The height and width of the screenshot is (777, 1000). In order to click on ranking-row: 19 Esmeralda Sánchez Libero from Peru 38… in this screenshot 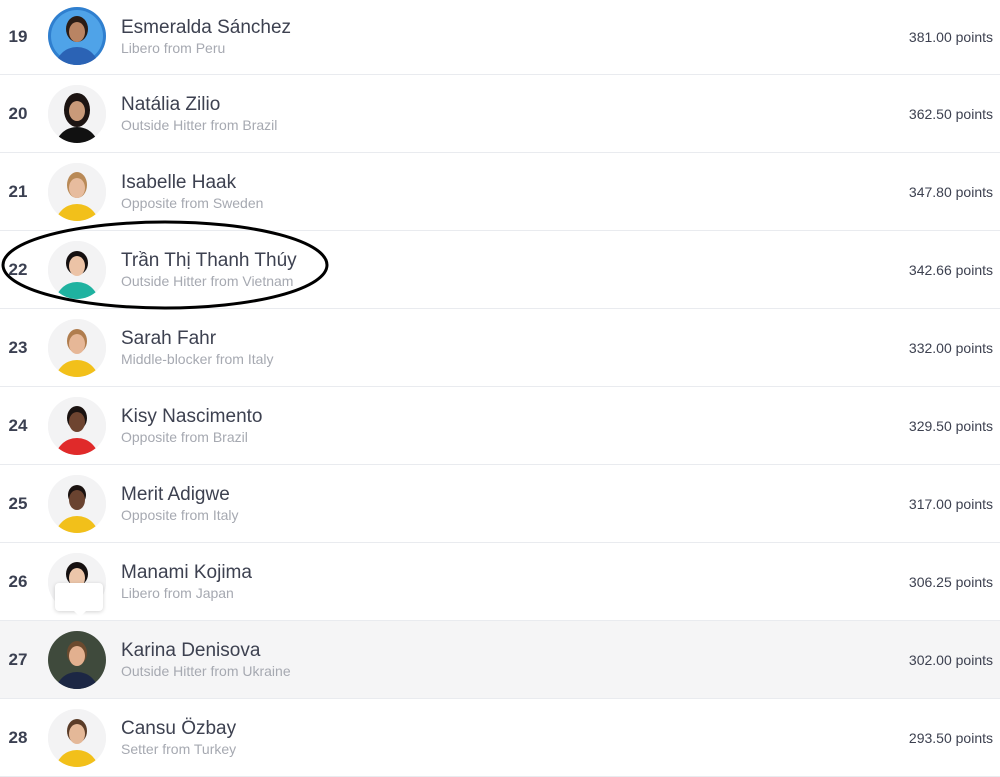, I will do `click(500, 37)`.